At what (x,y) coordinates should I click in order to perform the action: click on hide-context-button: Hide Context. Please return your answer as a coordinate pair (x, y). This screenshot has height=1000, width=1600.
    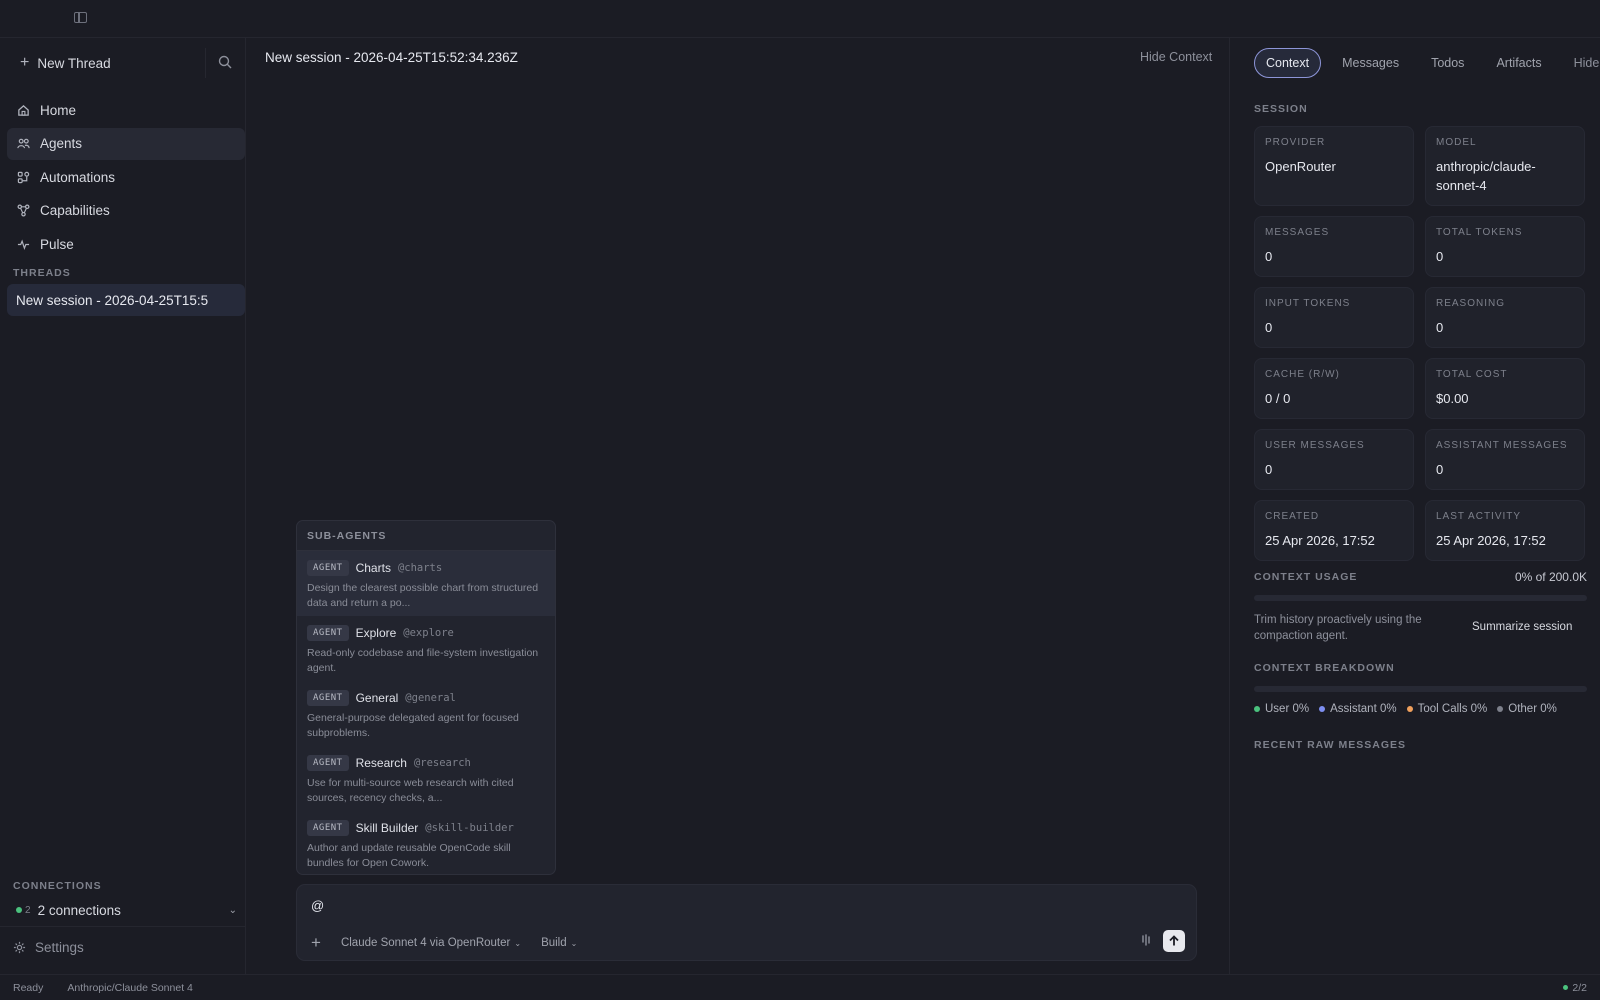
    Looking at the image, I should click on (1176, 57).